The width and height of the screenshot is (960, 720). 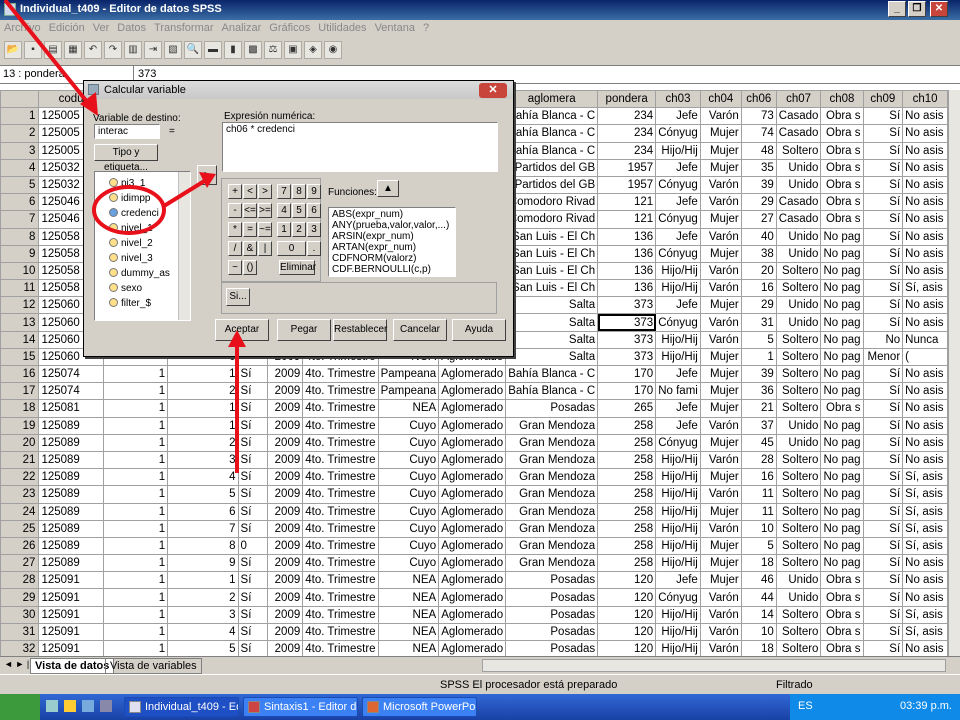 What do you see at coordinates (129, 210) in the screenshot?
I see `annotation-circle-credenci` at bounding box center [129, 210].